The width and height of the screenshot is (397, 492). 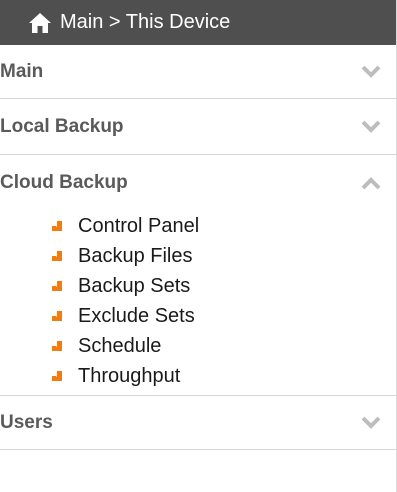 What do you see at coordinates (198, 316) in the screenshot?
I see `submenu-item-exclude-sets: Exclude Sets` at bounding box center [198, 316].